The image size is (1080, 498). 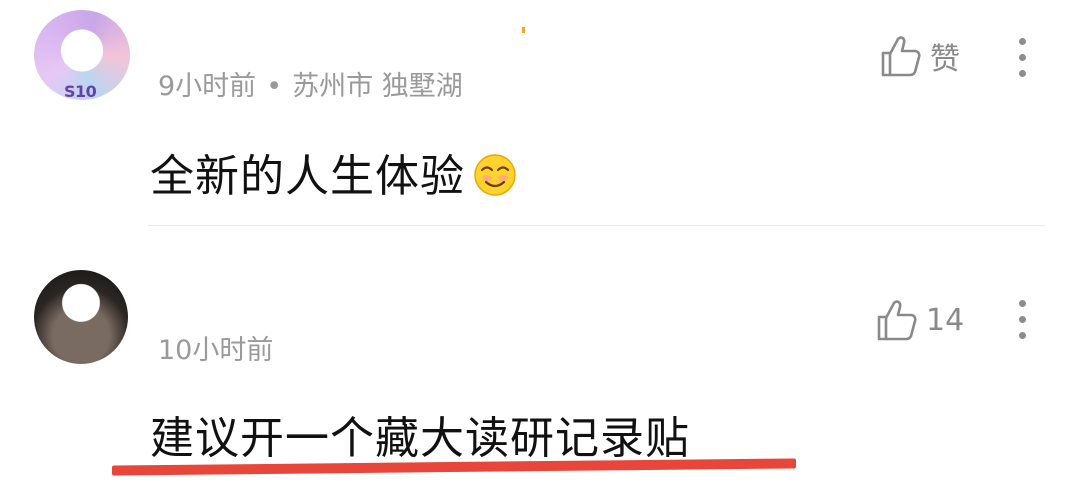 What do you see at coordinates (920, 320) in the screenshot?
I see `like-button: 14` at bounding box center [920, 320].